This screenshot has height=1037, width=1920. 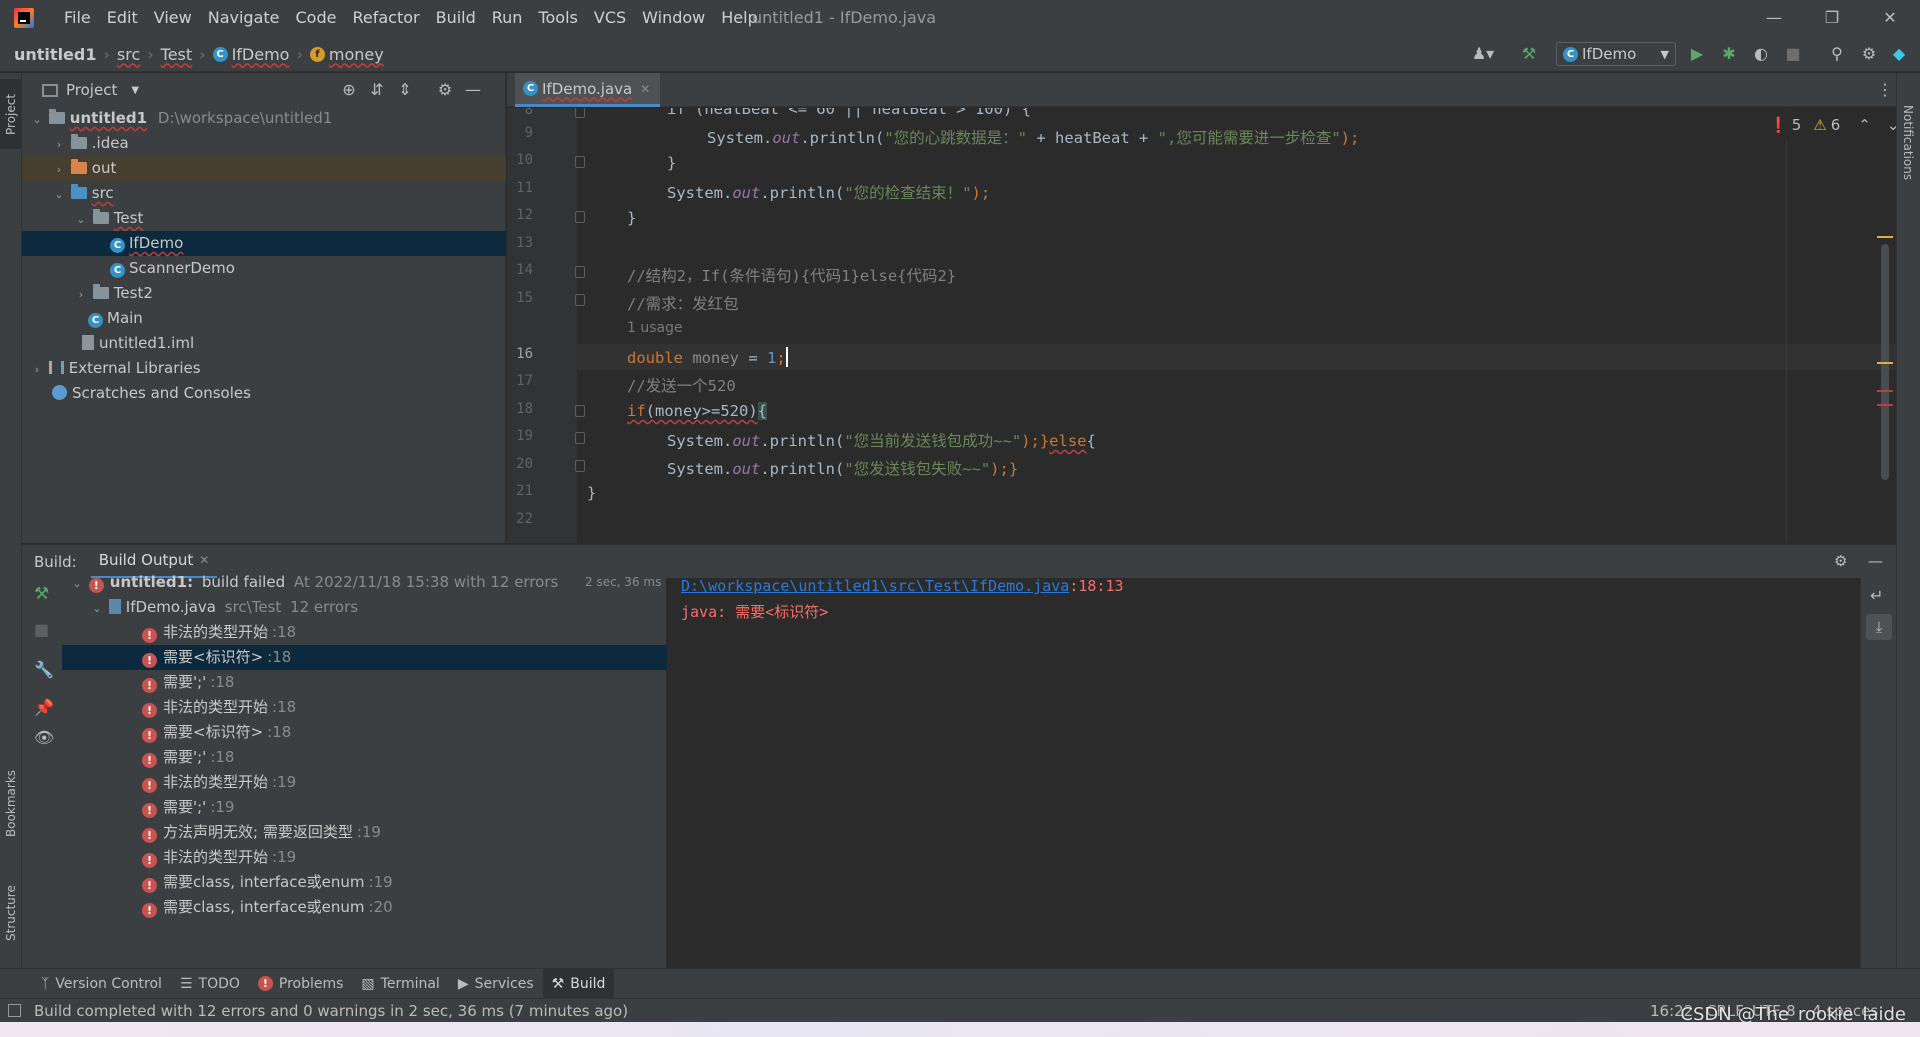 I want to click on breadcrumb-class: C IfDemo, so click(x=250, y=54).